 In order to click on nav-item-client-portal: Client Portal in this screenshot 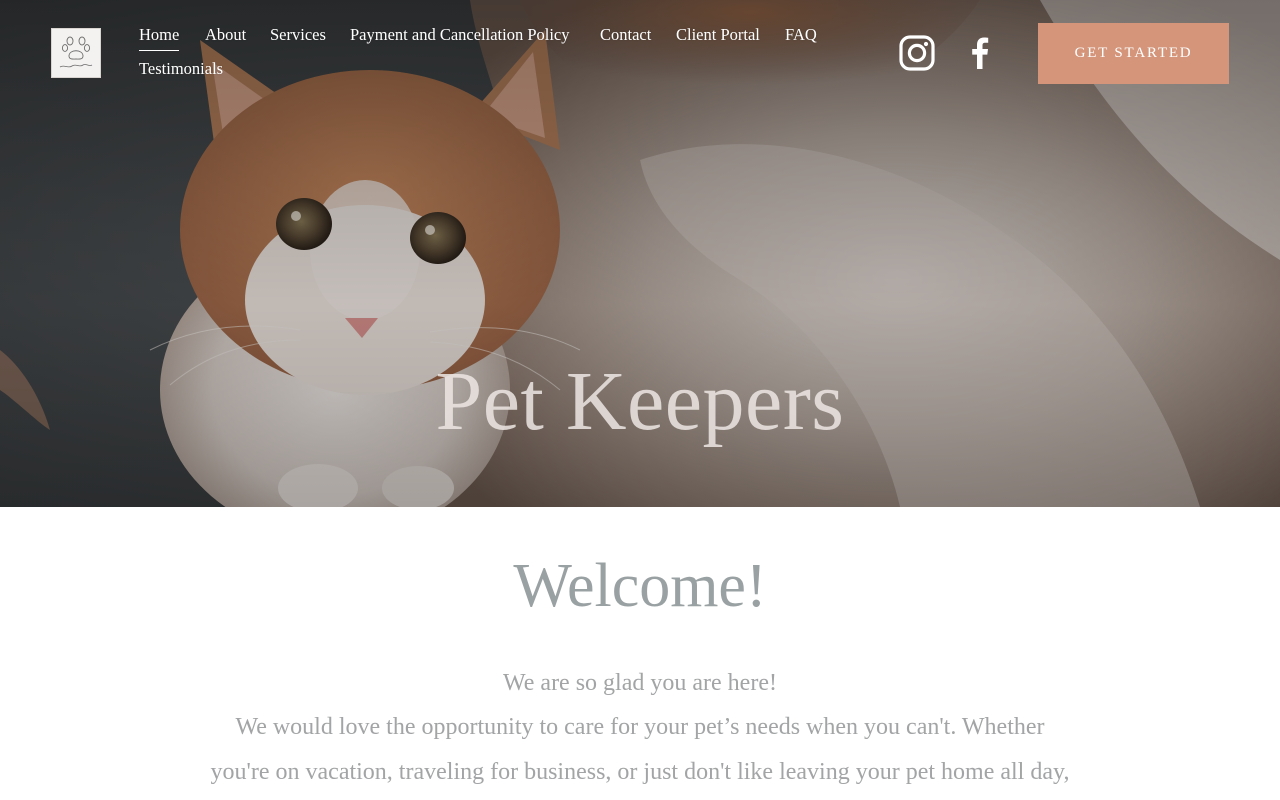, I will do `click(718, 35)`.